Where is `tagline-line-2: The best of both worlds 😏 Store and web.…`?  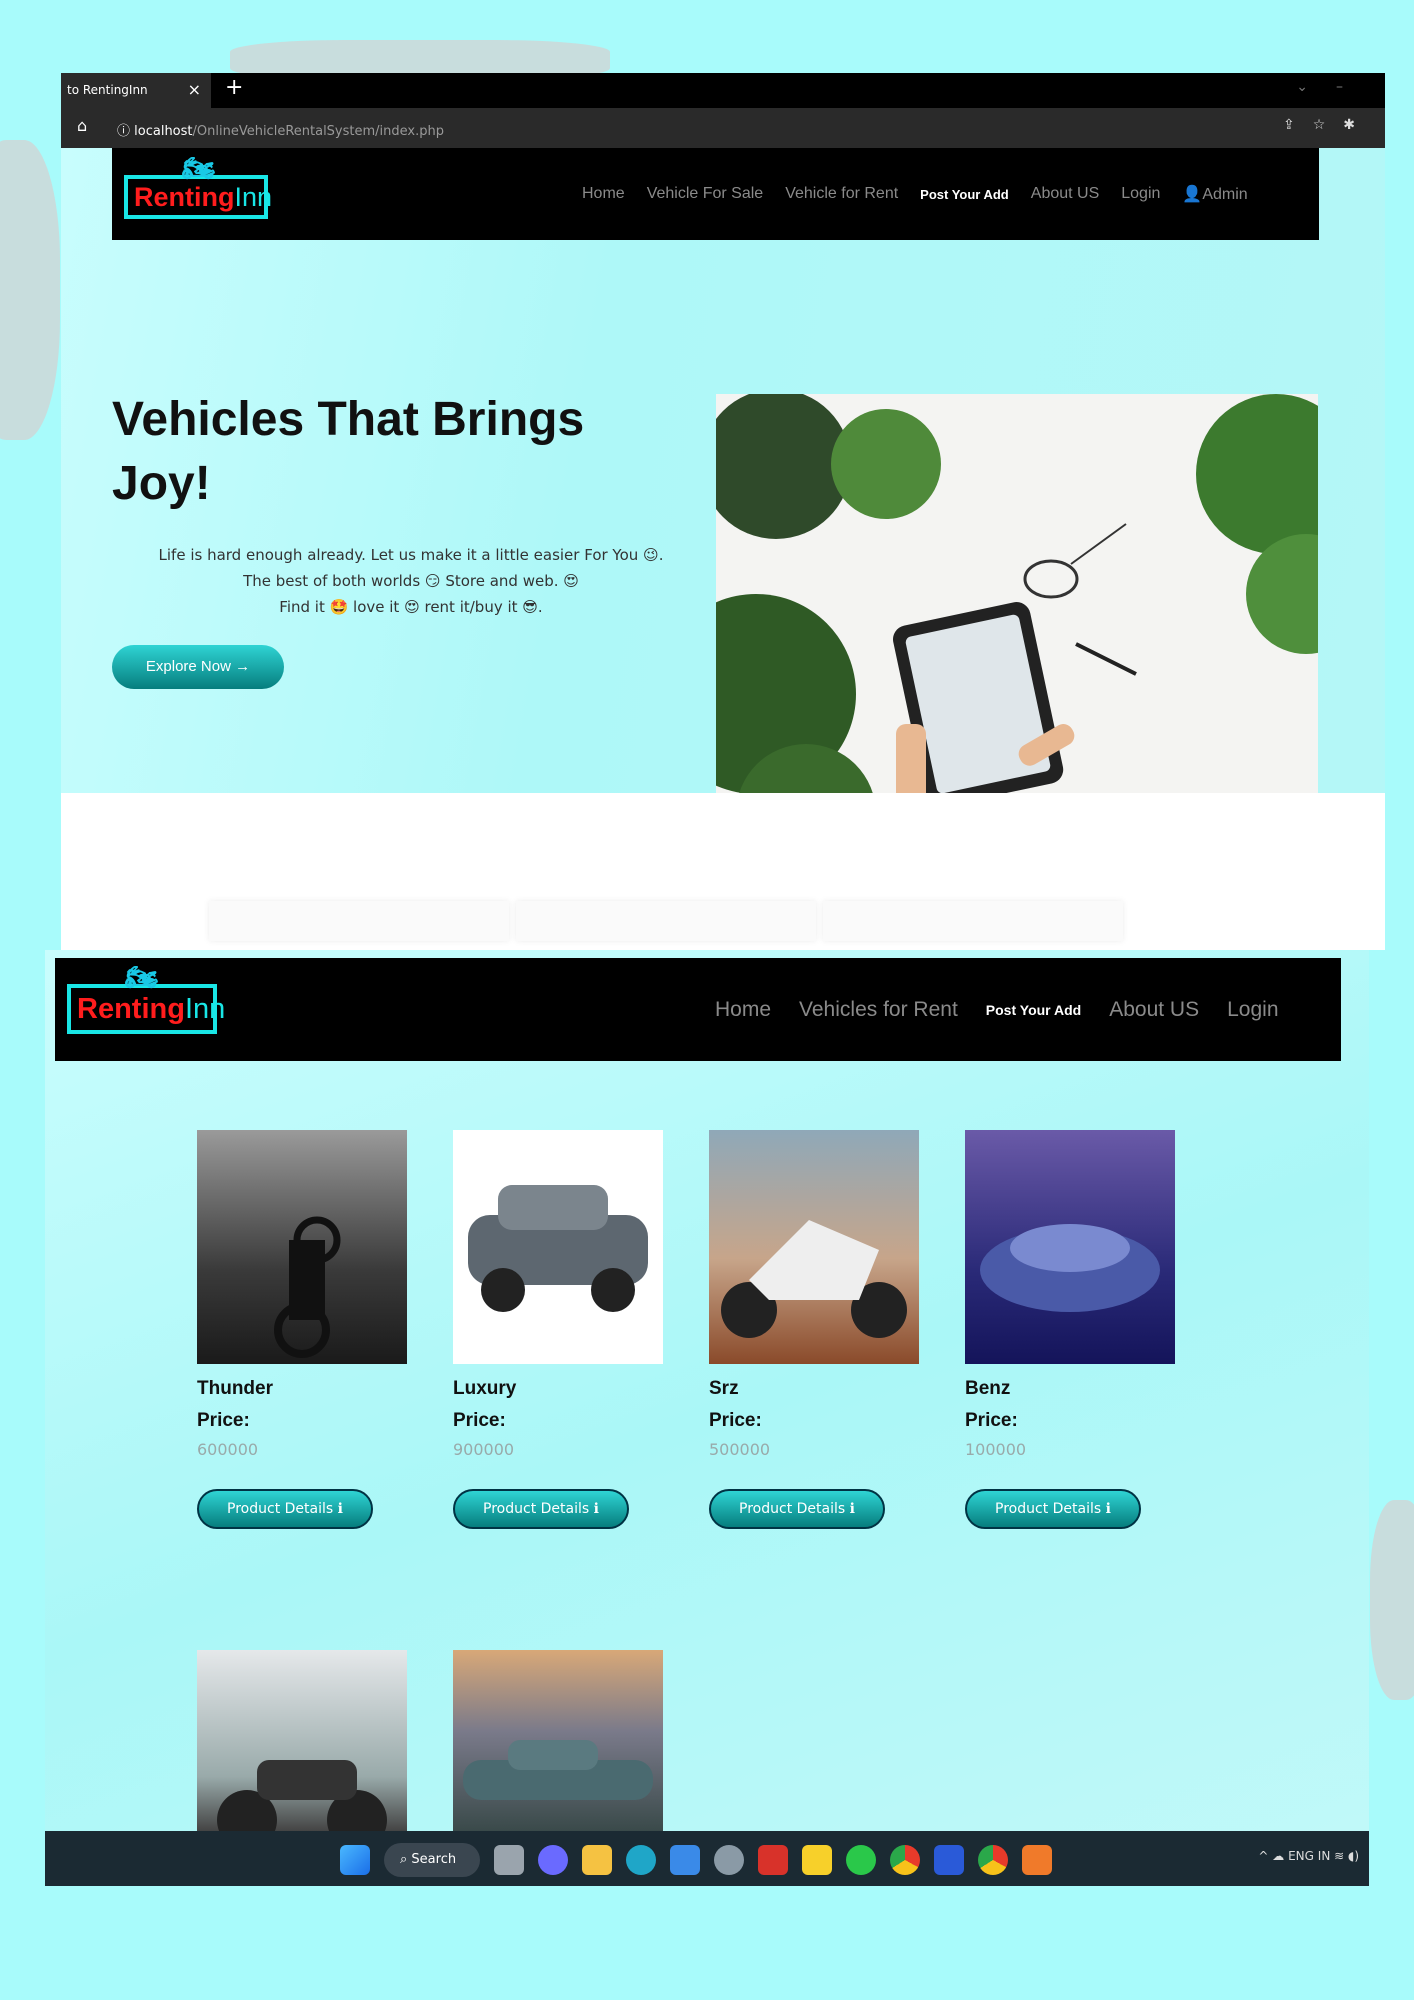 tagline-line-2: The best of both worlds 😏 Store and web.… is located at coordinates (411, 581).